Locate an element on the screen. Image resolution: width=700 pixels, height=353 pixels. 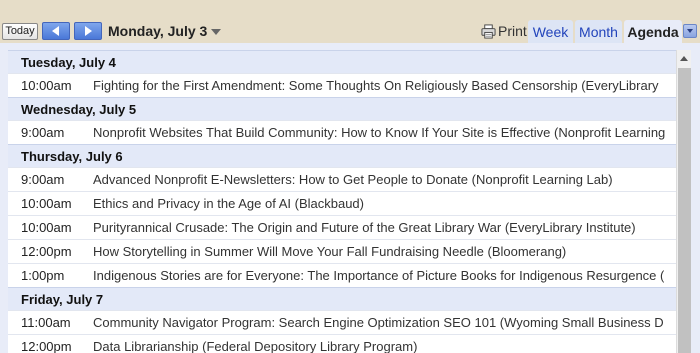
scrollbar-thumb is located at coordinates (684, 210).